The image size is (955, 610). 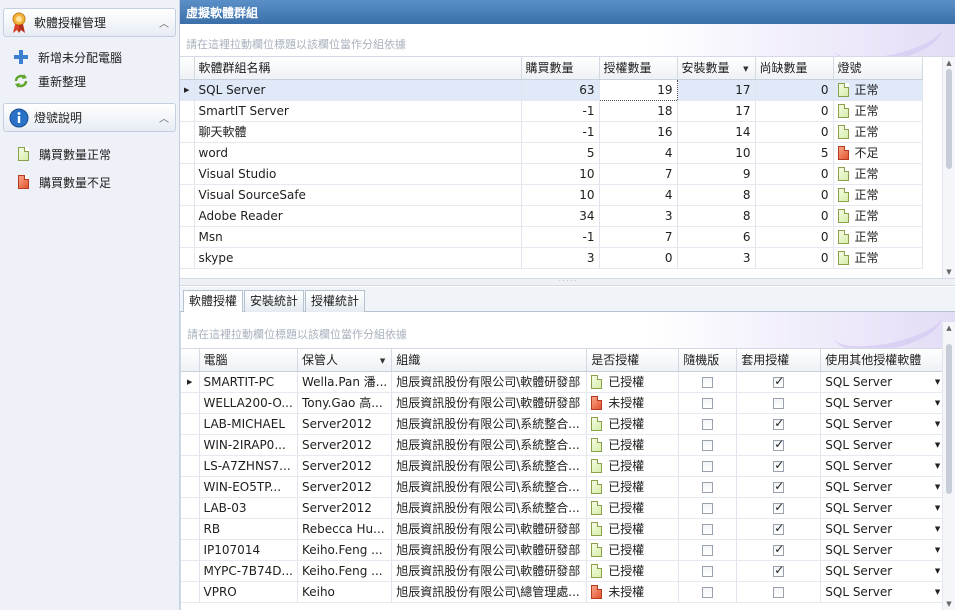 What do you see at coordinates (949, 119) in the screenshot?
I see `scroll-thumb` at bounding box center [949, 119].